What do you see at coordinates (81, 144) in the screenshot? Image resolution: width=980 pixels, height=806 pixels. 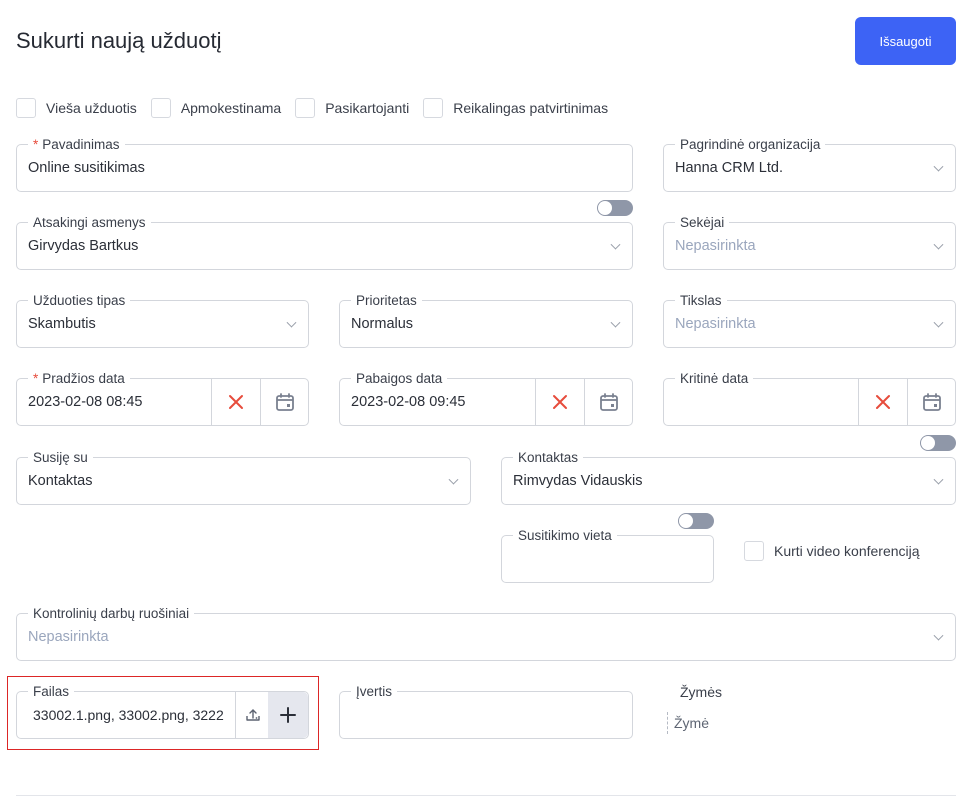 I see `field-label-text: Pavadinimas` at bounding box center [81, 144].